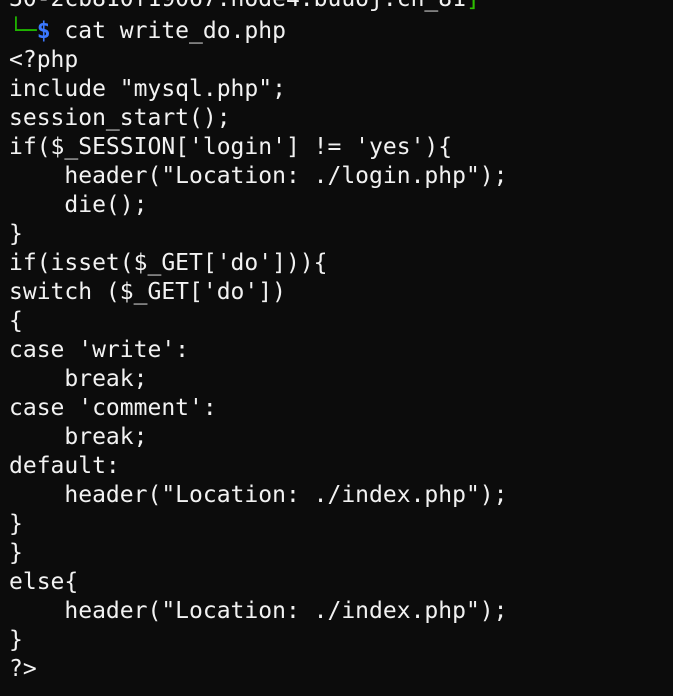 The width and height of the screenshot is (673, 696). Describe the element at coordinates (120, 118) in the screenshot. I see `code-line: session_start();` at that location.